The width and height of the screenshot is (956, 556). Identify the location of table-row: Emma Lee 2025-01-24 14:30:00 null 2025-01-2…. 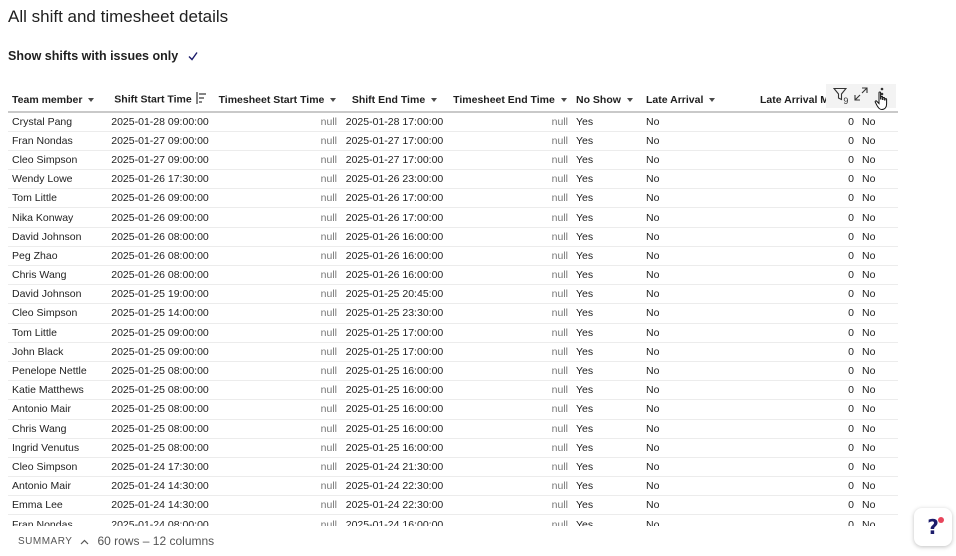
(453, 505).